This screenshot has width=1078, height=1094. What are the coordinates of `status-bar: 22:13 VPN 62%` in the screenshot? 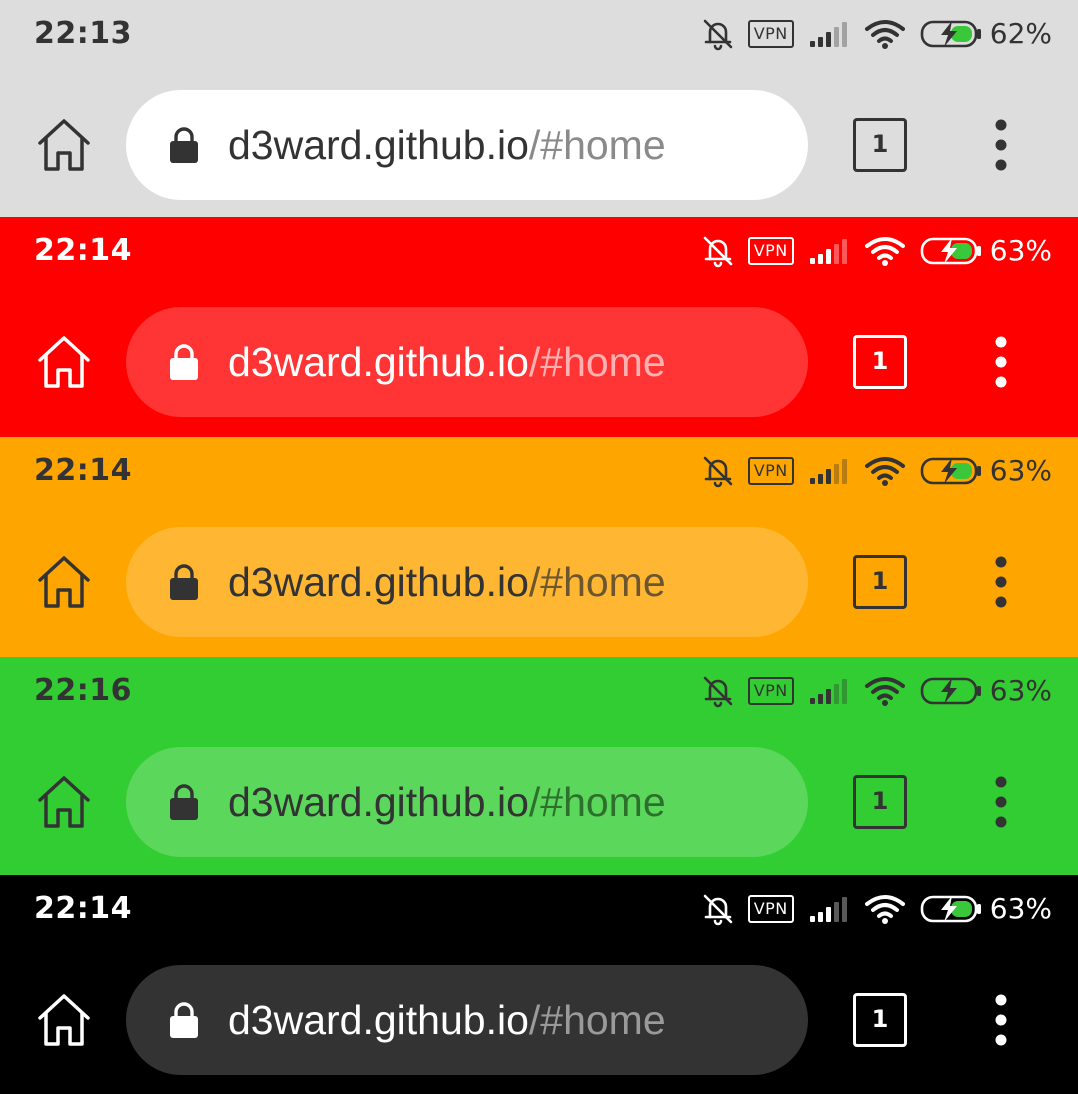 It's located at (539, 32).